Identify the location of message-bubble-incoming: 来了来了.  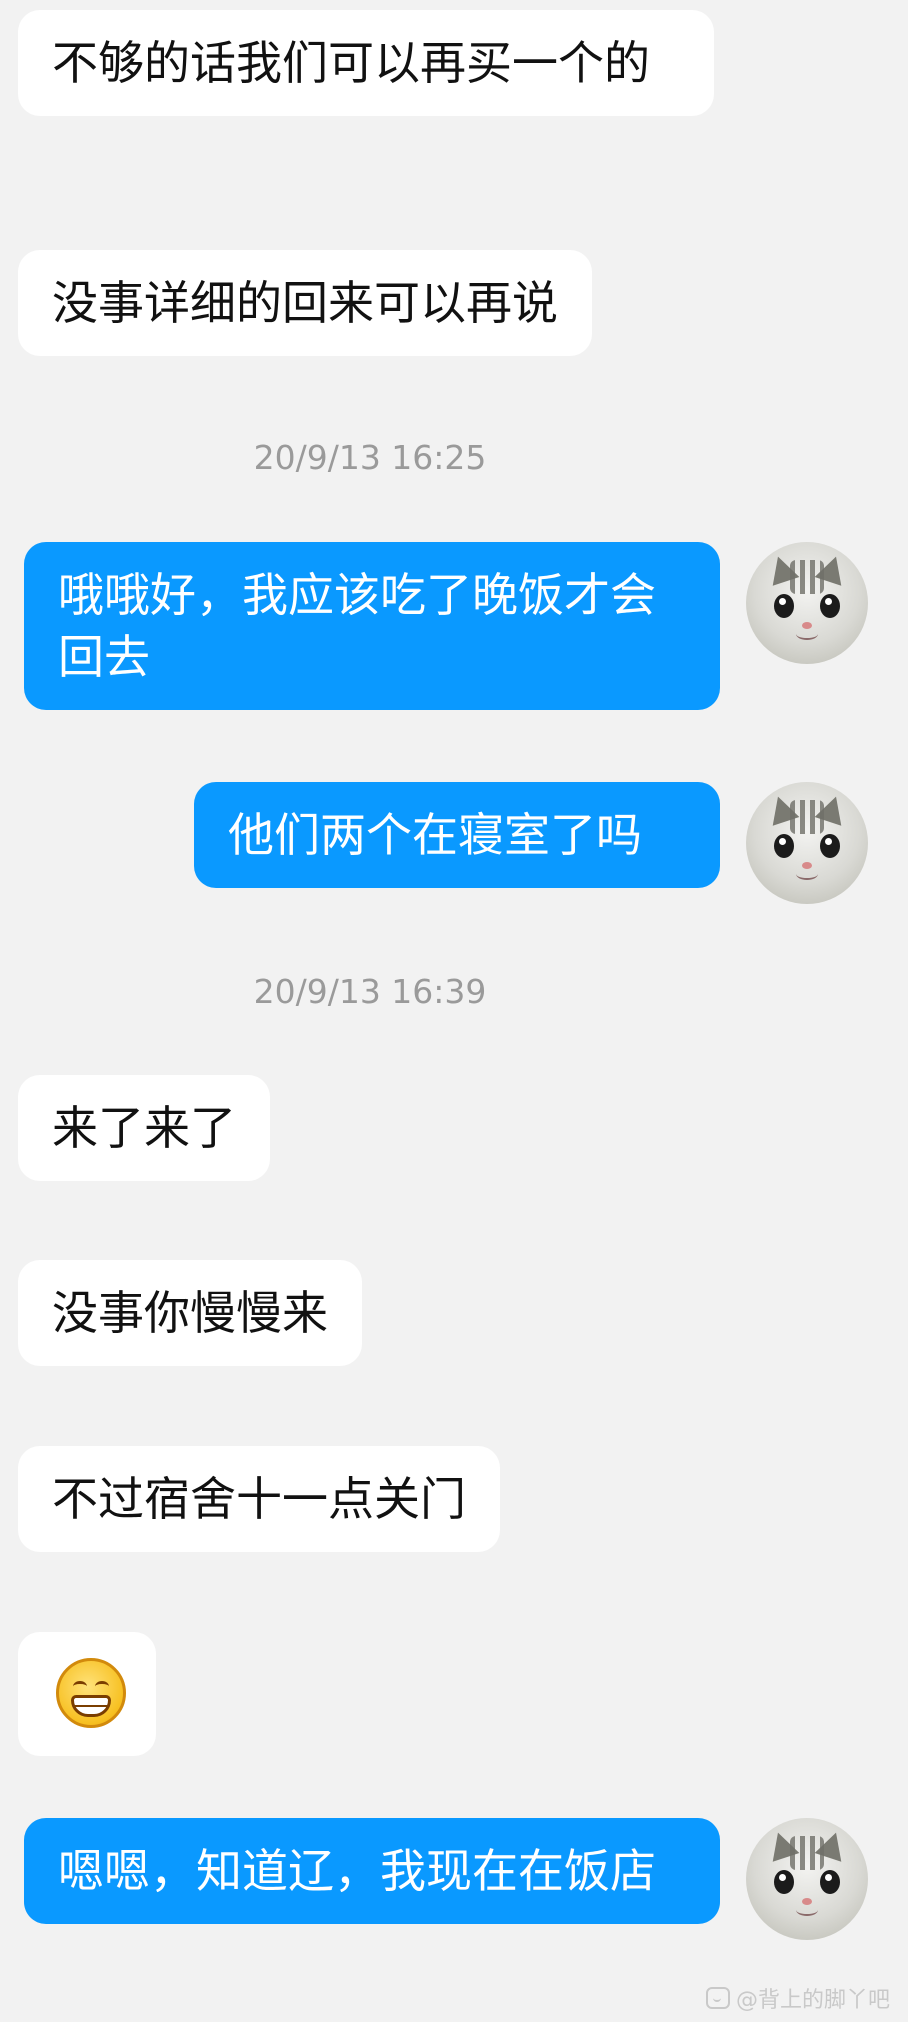
(144, 1128).